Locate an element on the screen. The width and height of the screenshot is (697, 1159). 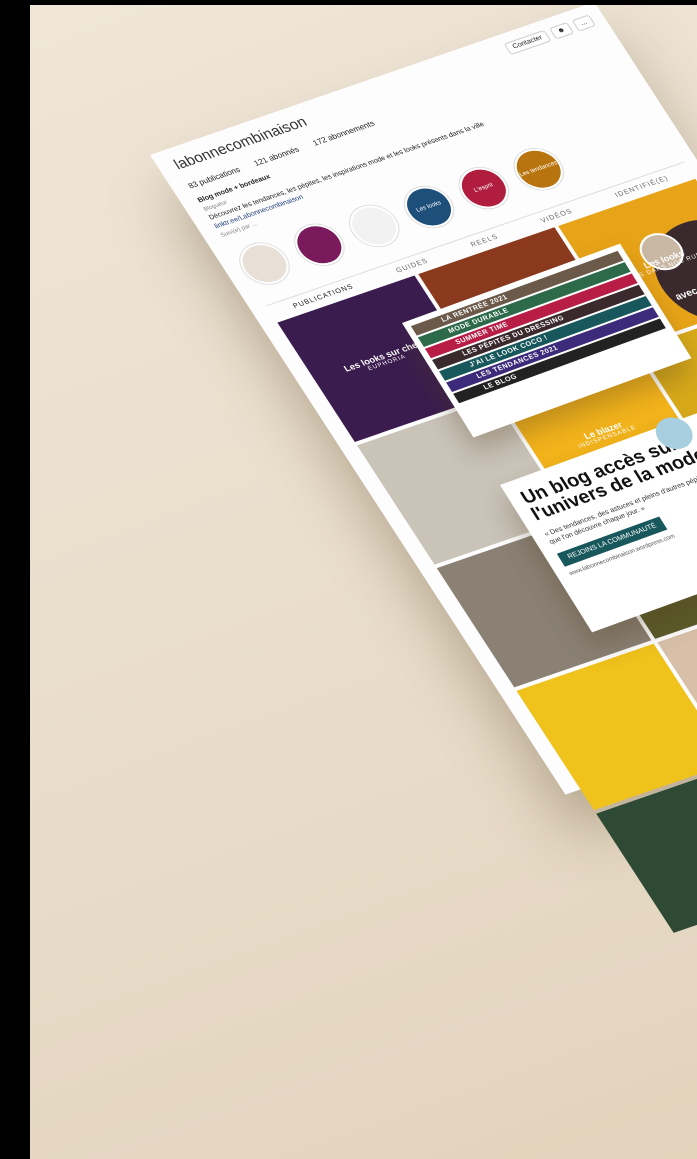
story-highlight: Les tendances is located at coordinates (538, 169).